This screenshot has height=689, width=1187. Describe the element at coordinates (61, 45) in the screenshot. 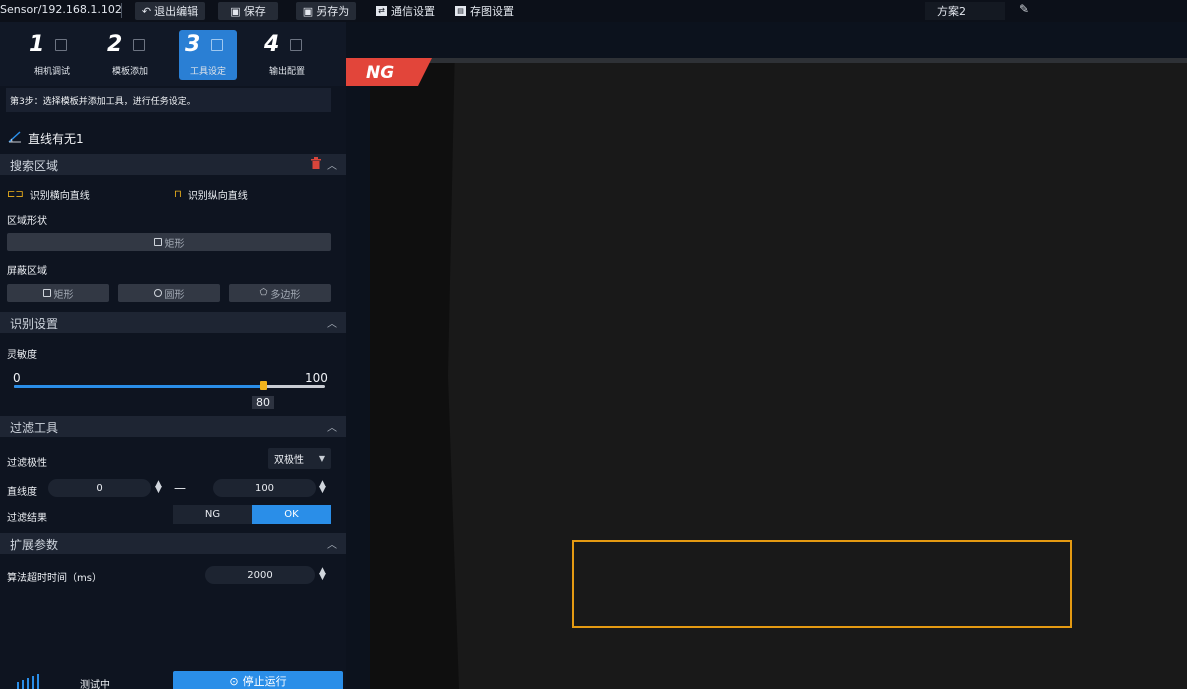

I see `camera-icon` at that location.